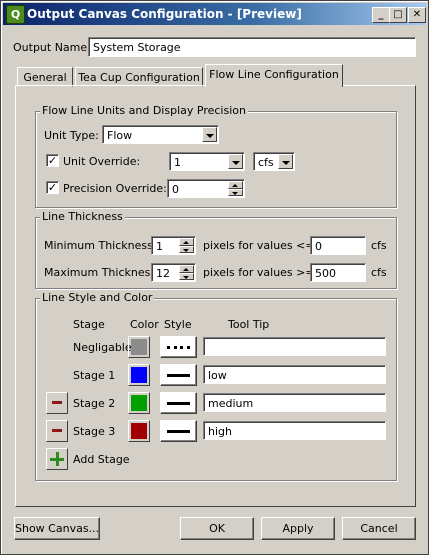 The height and width of the screenshot is (555, 429). I want to click on minimize-button: _, so click(381, 15).